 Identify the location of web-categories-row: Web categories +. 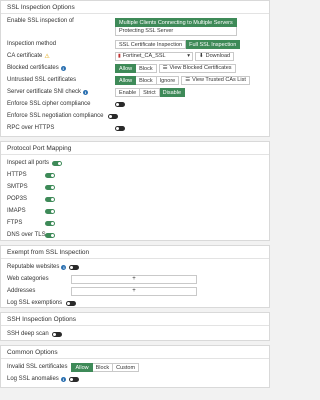
(135, 279).